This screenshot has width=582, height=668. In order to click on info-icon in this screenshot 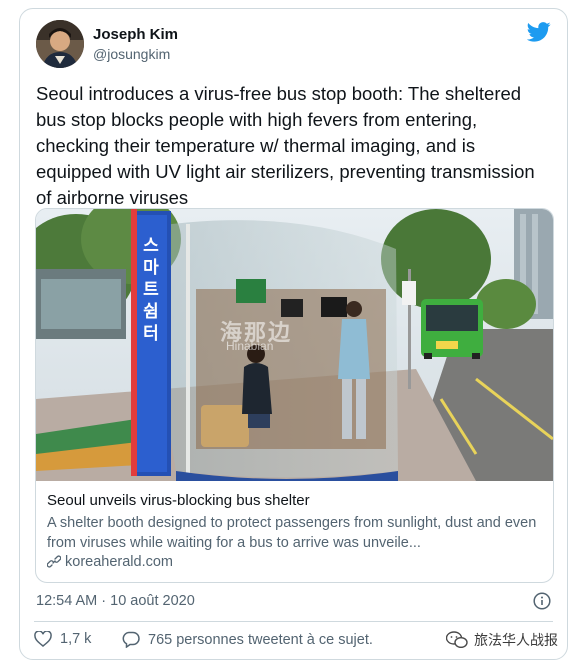, I will do `click(542, 601)`.